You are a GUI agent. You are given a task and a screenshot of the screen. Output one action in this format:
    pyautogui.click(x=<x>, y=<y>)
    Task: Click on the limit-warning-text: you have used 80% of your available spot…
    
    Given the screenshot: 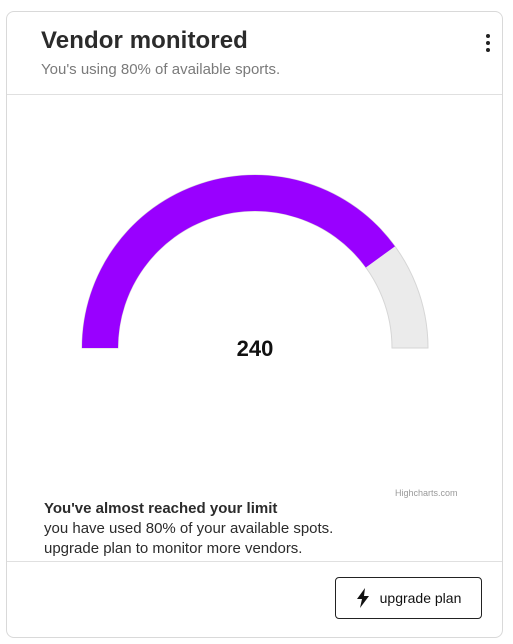 What is the action you would take?
    pyautogui.click(x=189, y=528)
    